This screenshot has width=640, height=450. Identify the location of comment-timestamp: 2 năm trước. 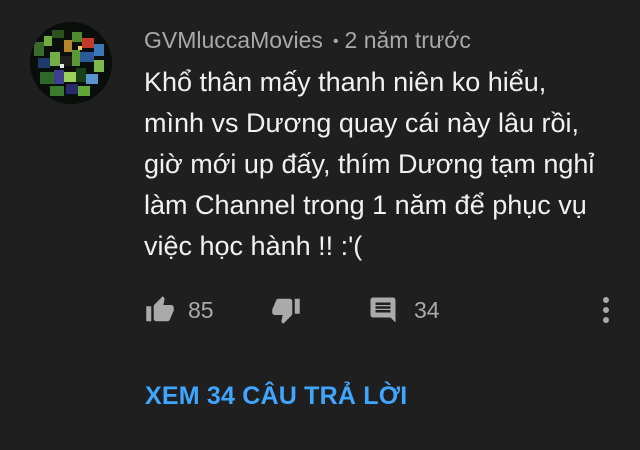
(408, 40).